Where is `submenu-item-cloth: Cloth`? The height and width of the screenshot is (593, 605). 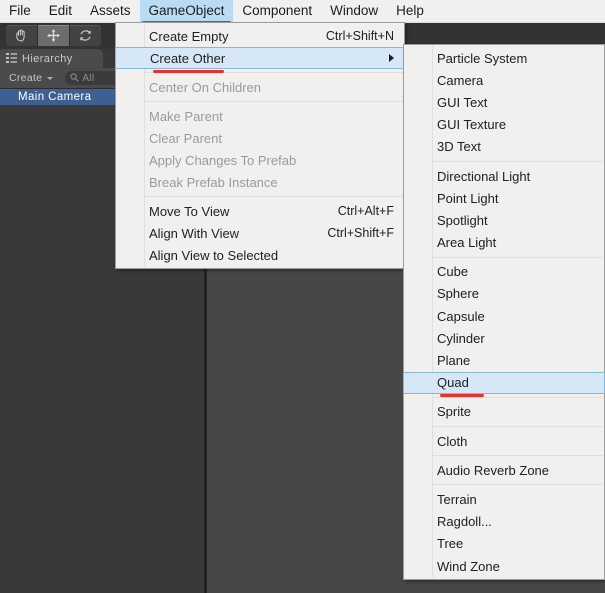
submenu-item-cloth: Cloth is located at coordinates (504, 441).